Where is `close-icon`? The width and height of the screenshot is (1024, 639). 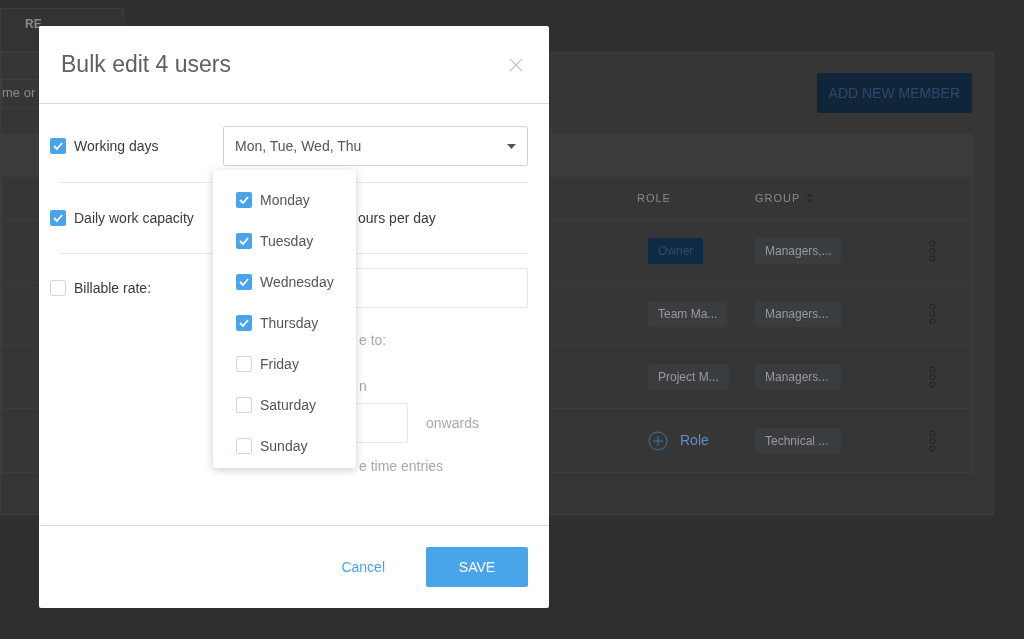 close-icon is located at coordinates (516, 64).